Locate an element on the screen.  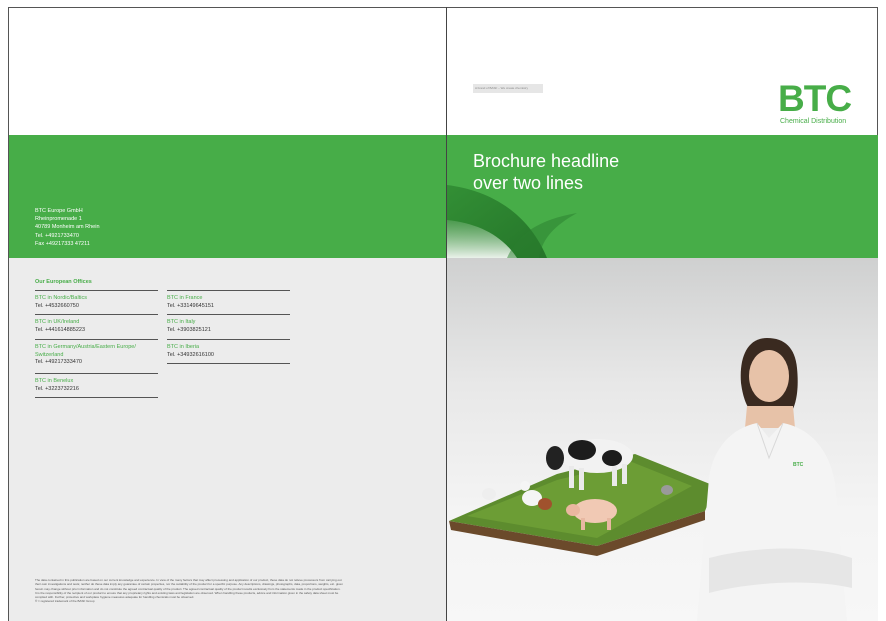
office-italy: BTC in Italy Tel. +3903825121 is located at coordinates (228, 324).